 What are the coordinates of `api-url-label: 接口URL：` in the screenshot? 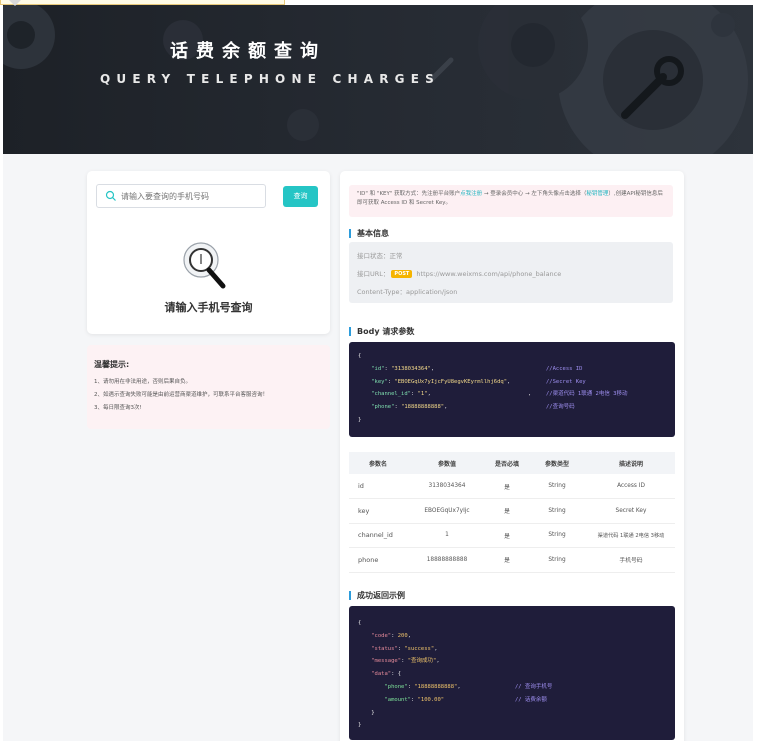 It's located at (373, 274).